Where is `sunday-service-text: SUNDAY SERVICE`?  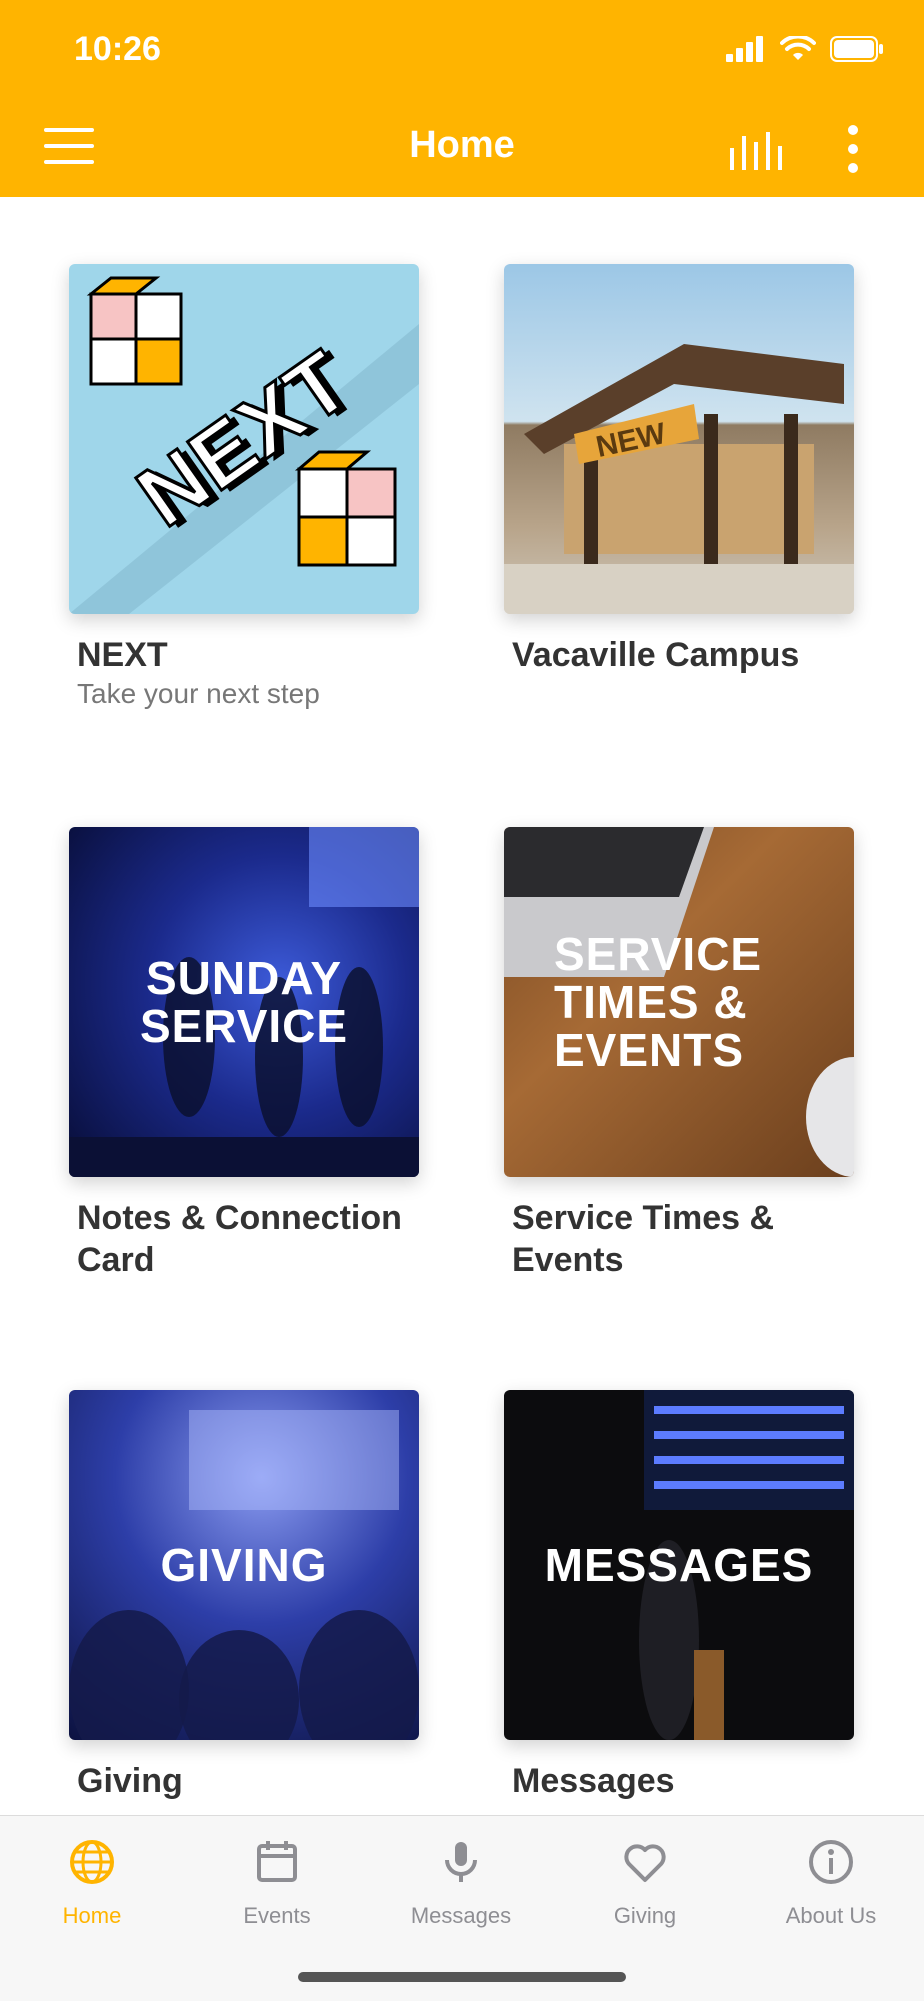 sunday-service-text: SUNDAY SERVICE is located at coordinates (244, 1002).